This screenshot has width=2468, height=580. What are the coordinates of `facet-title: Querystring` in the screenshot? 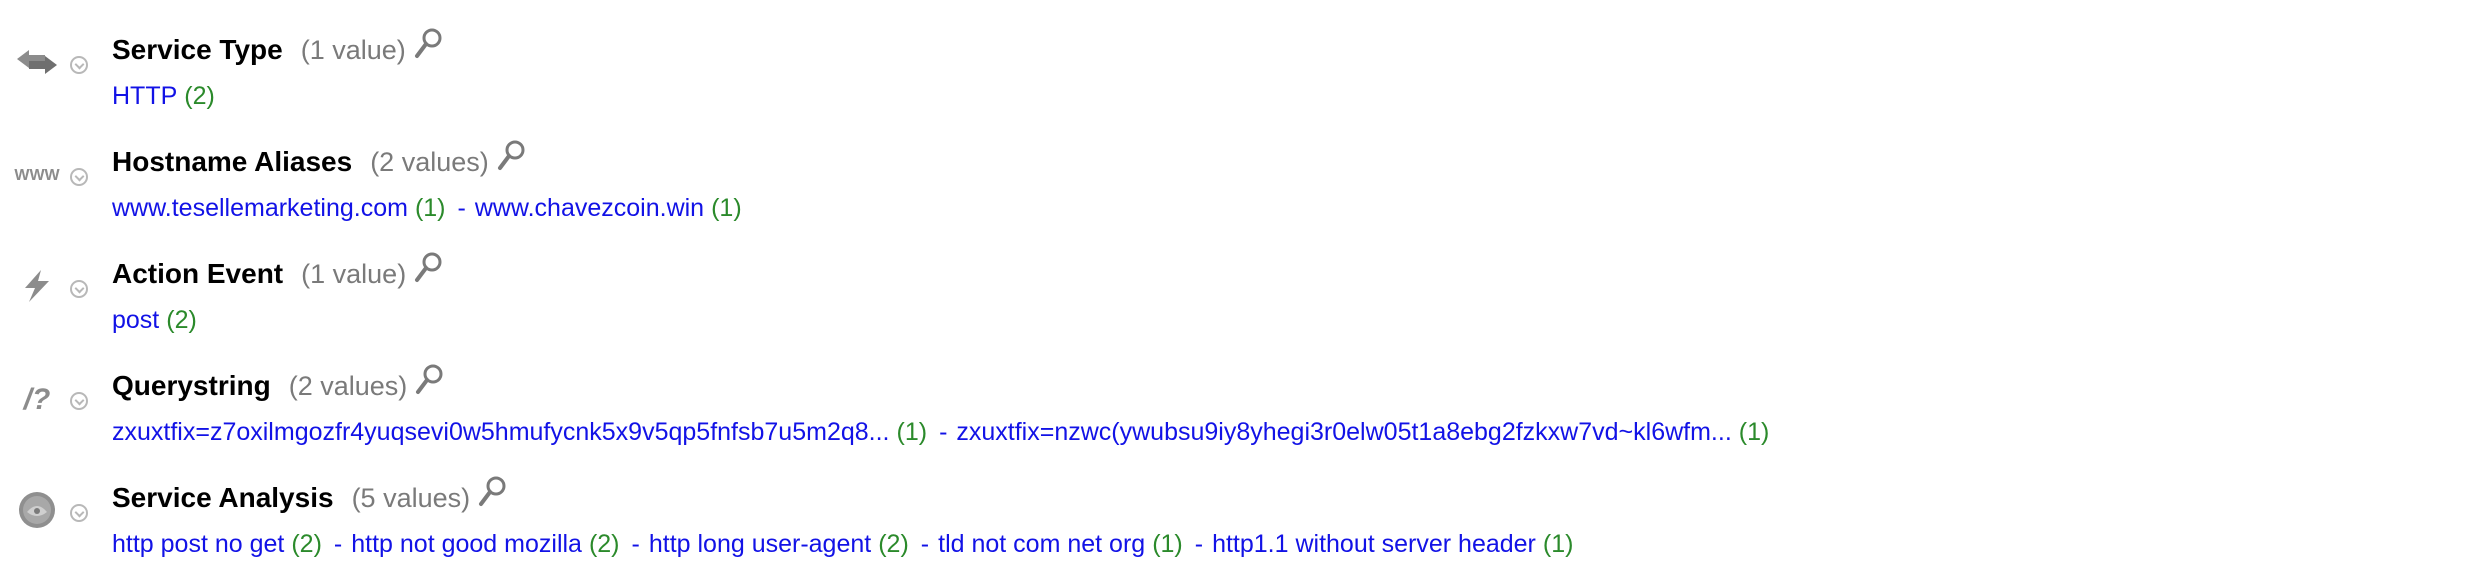 It's located at (191, 385).